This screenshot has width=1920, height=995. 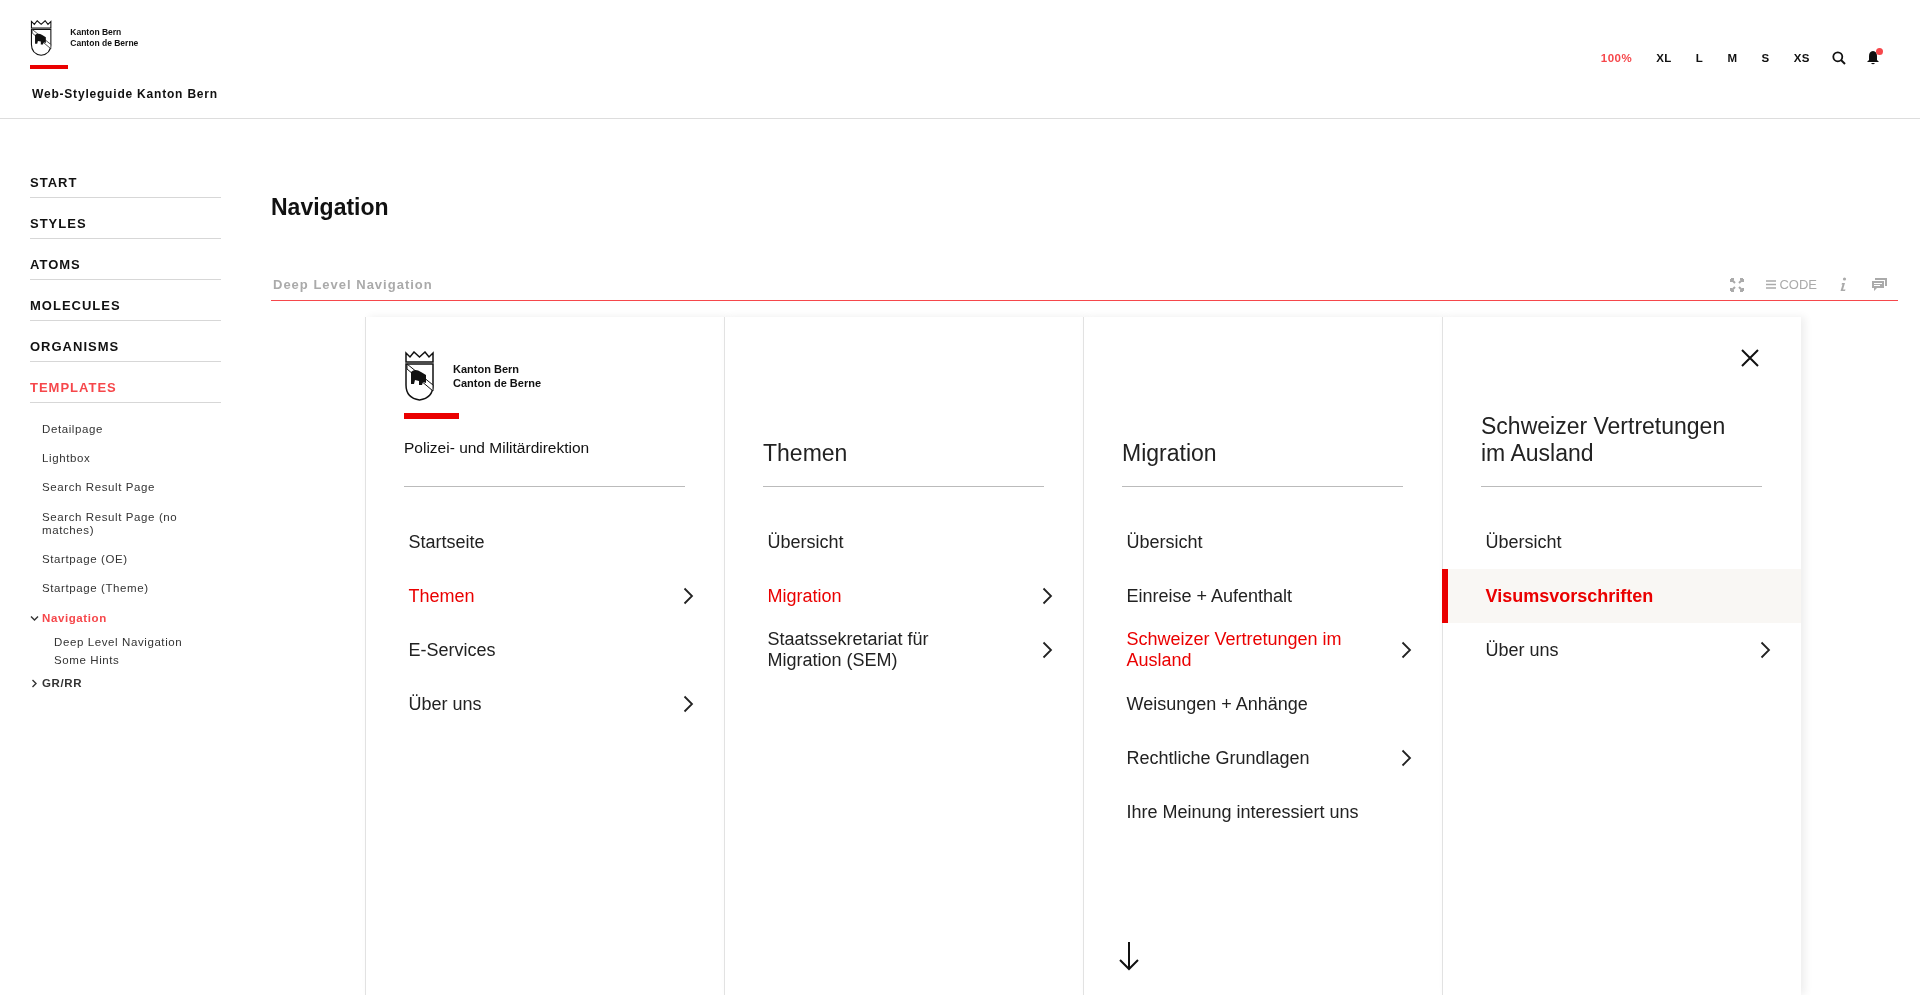 What do you see at coordinates (137, 641) in the screenshot?
I see `sidebar-subitem: Deep Level Navigation` at bounding box center [137, 641].